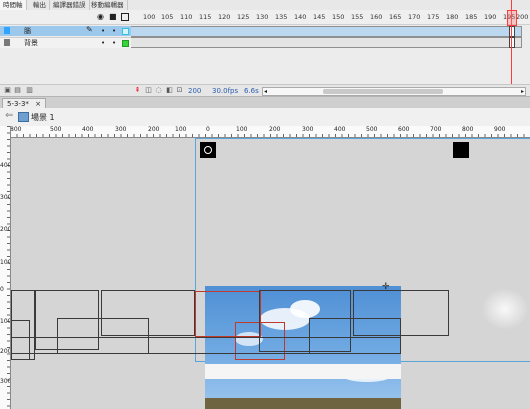 This screenshot has height=409, width=530. Describe the element at coordinates (7, 90) in the screenshot. I see `new-layer-icon: ▣` at that location.